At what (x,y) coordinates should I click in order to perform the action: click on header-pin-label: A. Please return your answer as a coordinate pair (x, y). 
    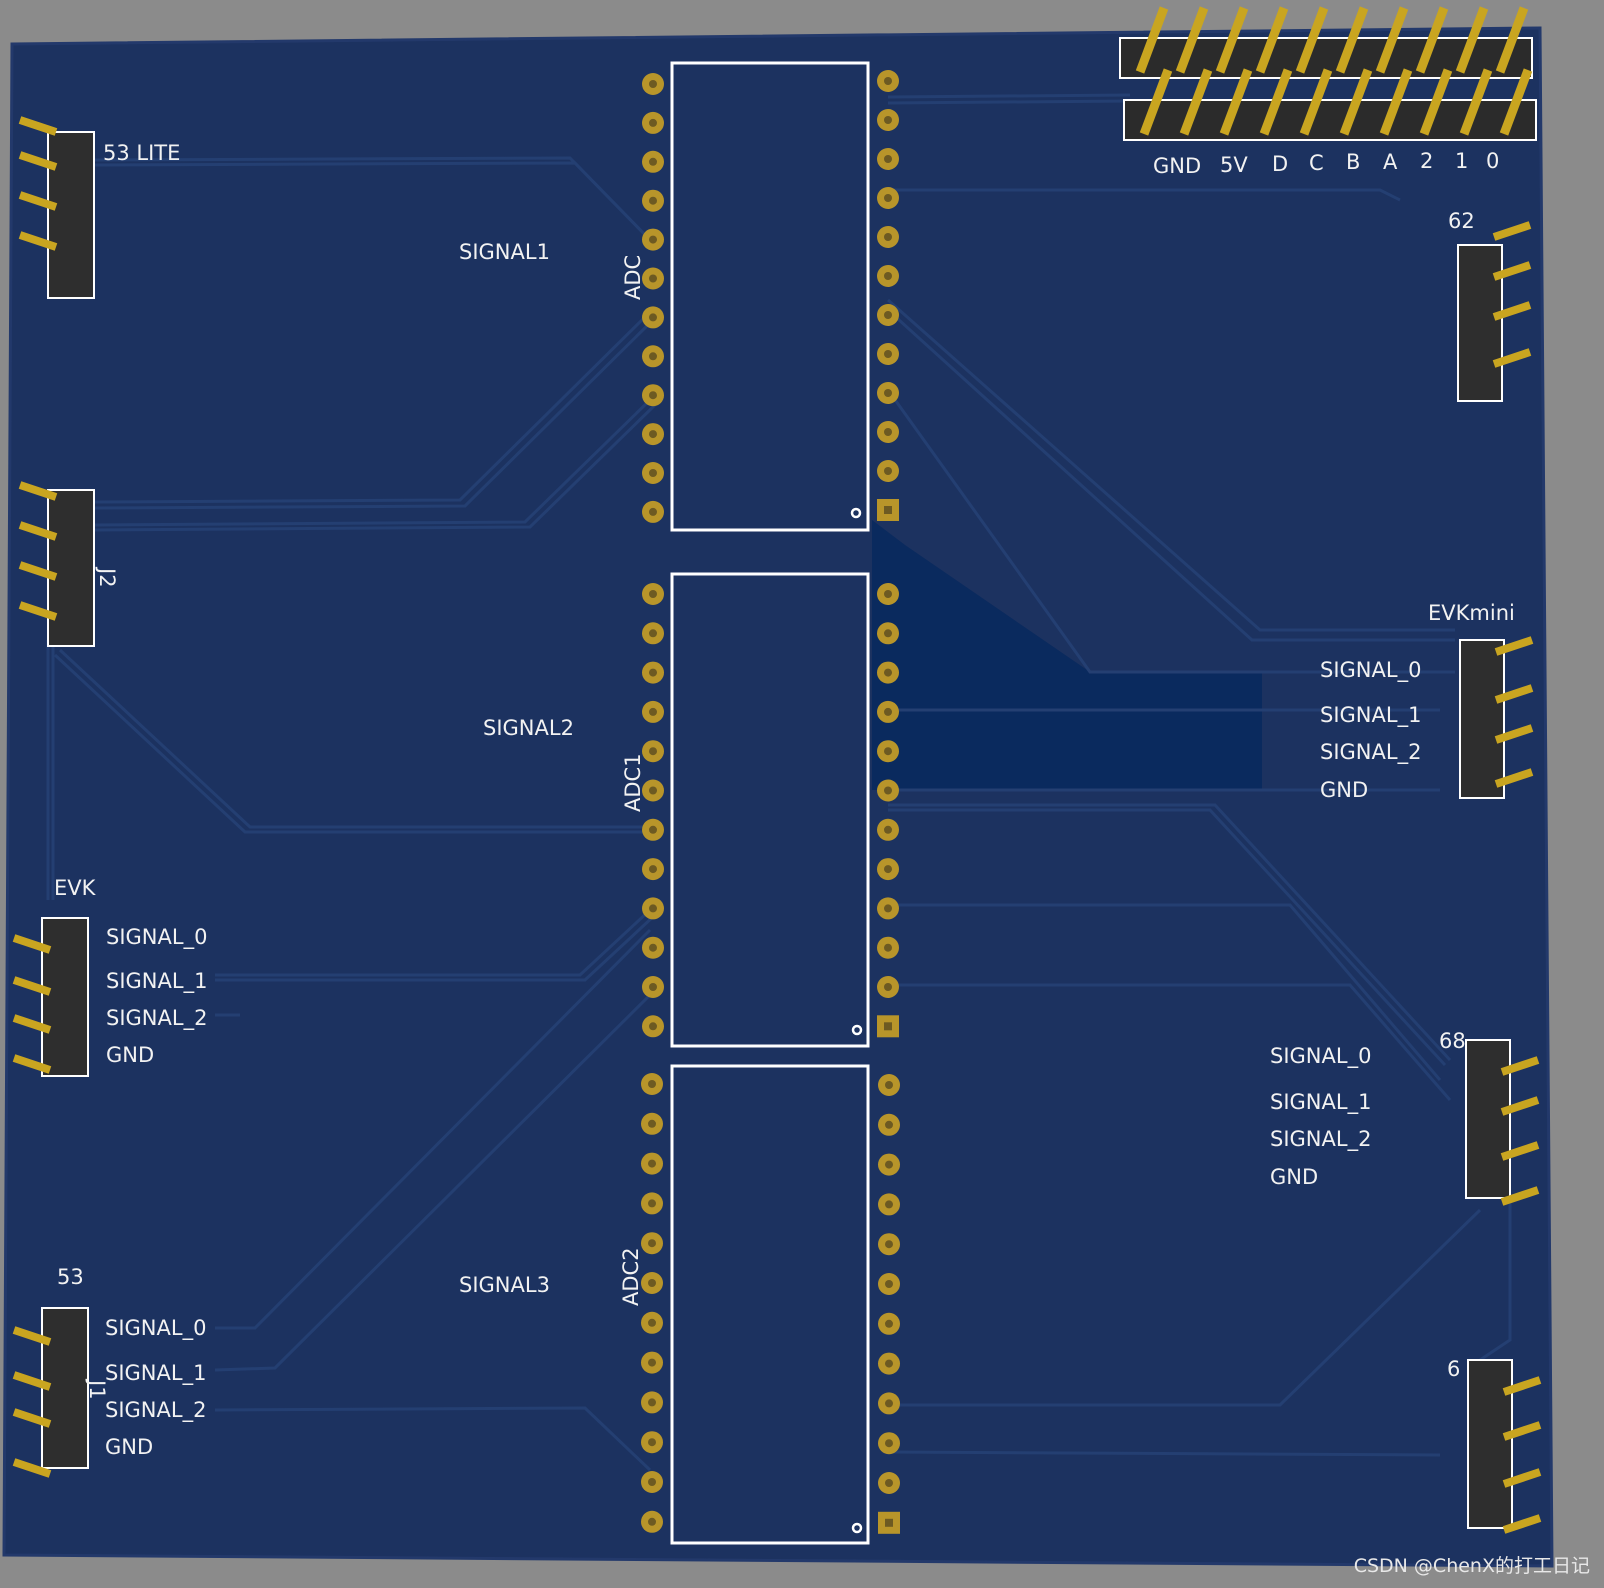
    Looking at the image, I should click on (1390, 162).